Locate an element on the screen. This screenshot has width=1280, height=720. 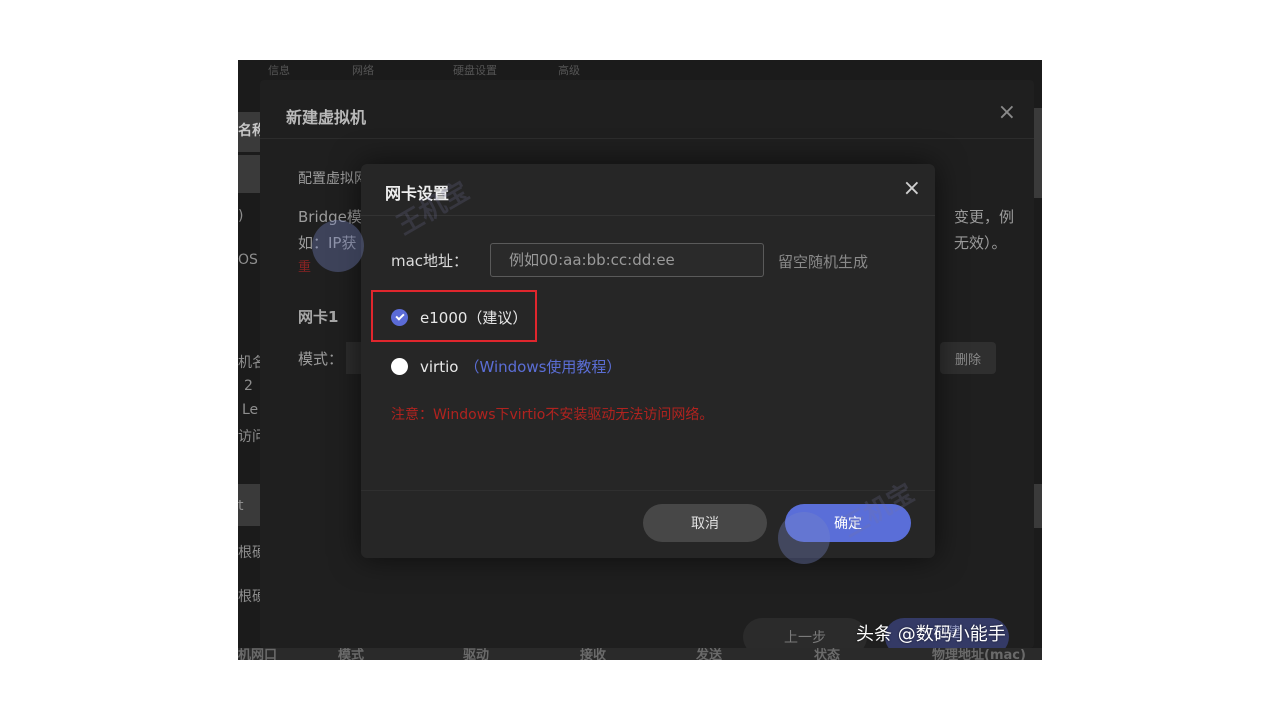
table-header-cell: 发送 is located at coordinates (709, 654).